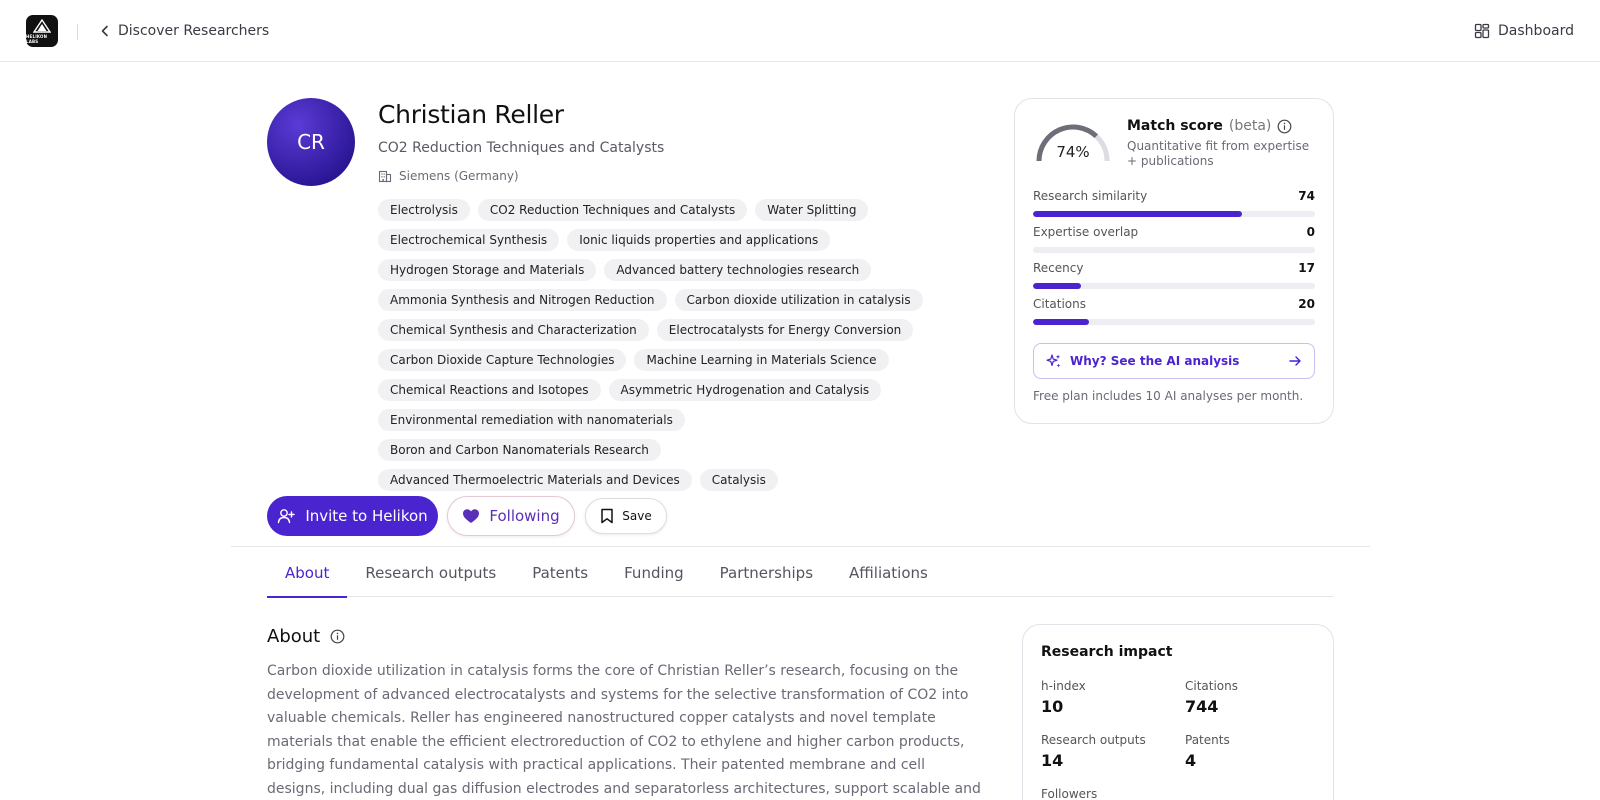  What do you see at coordinates (1174, 311) in the screenshot?
I see `metric-citations: Citations 20` at bounding box center [1174, 311].